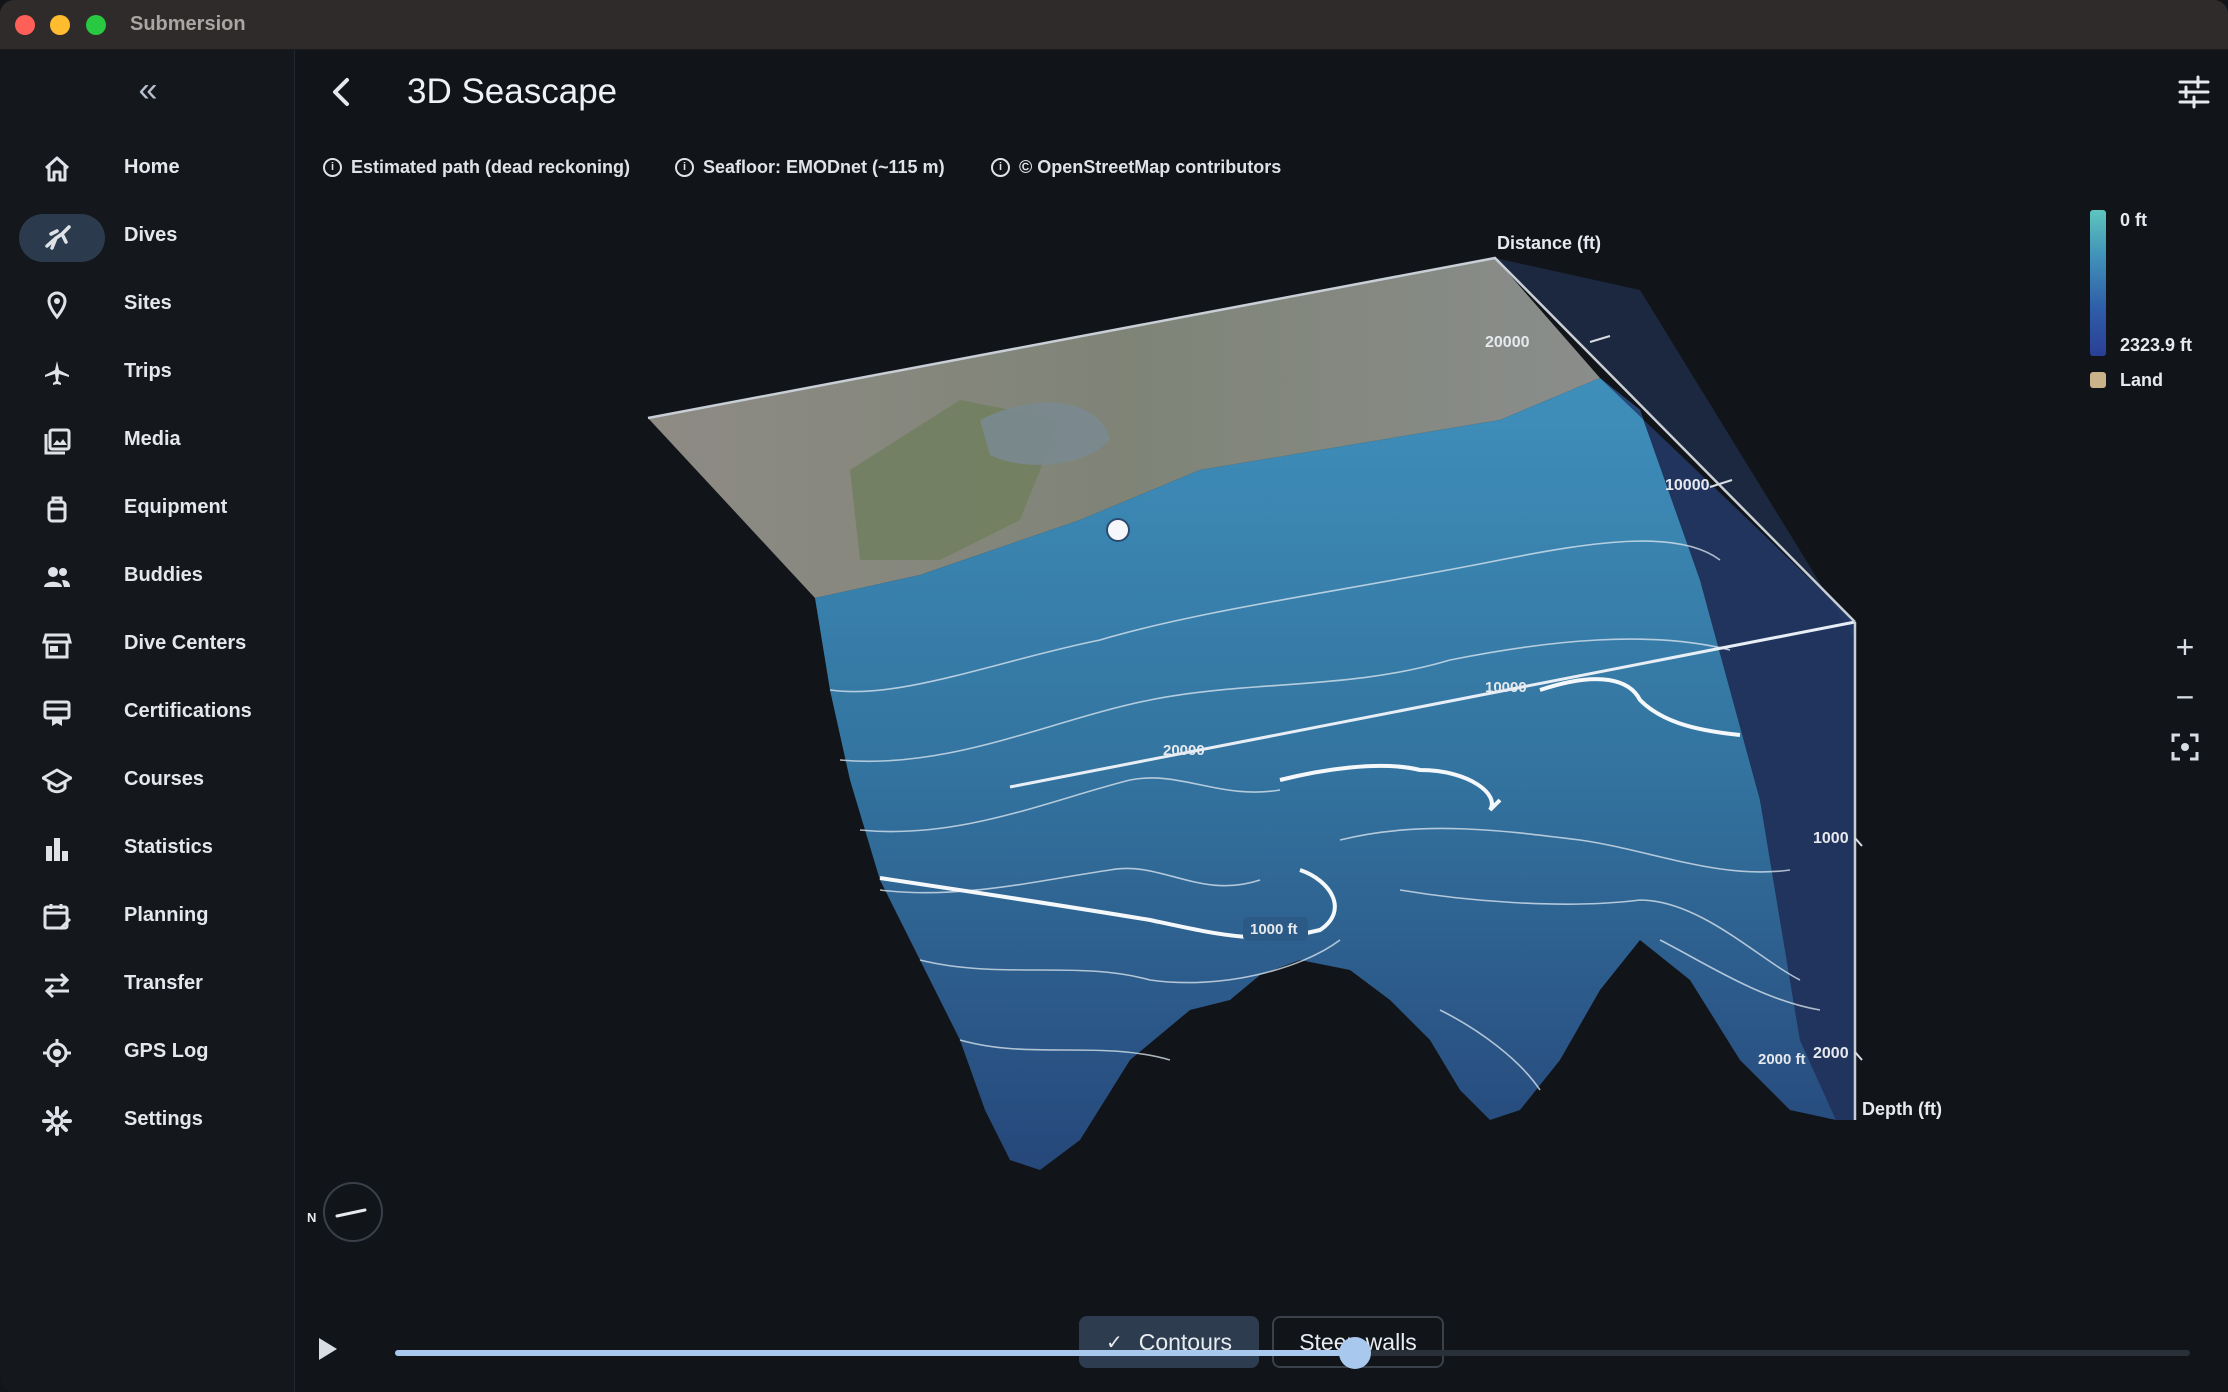  What do you see at coordinates (1506, 687) in the screenshot?
I see `floor-tick-label: 10000` at bounding box center [1506, 687].